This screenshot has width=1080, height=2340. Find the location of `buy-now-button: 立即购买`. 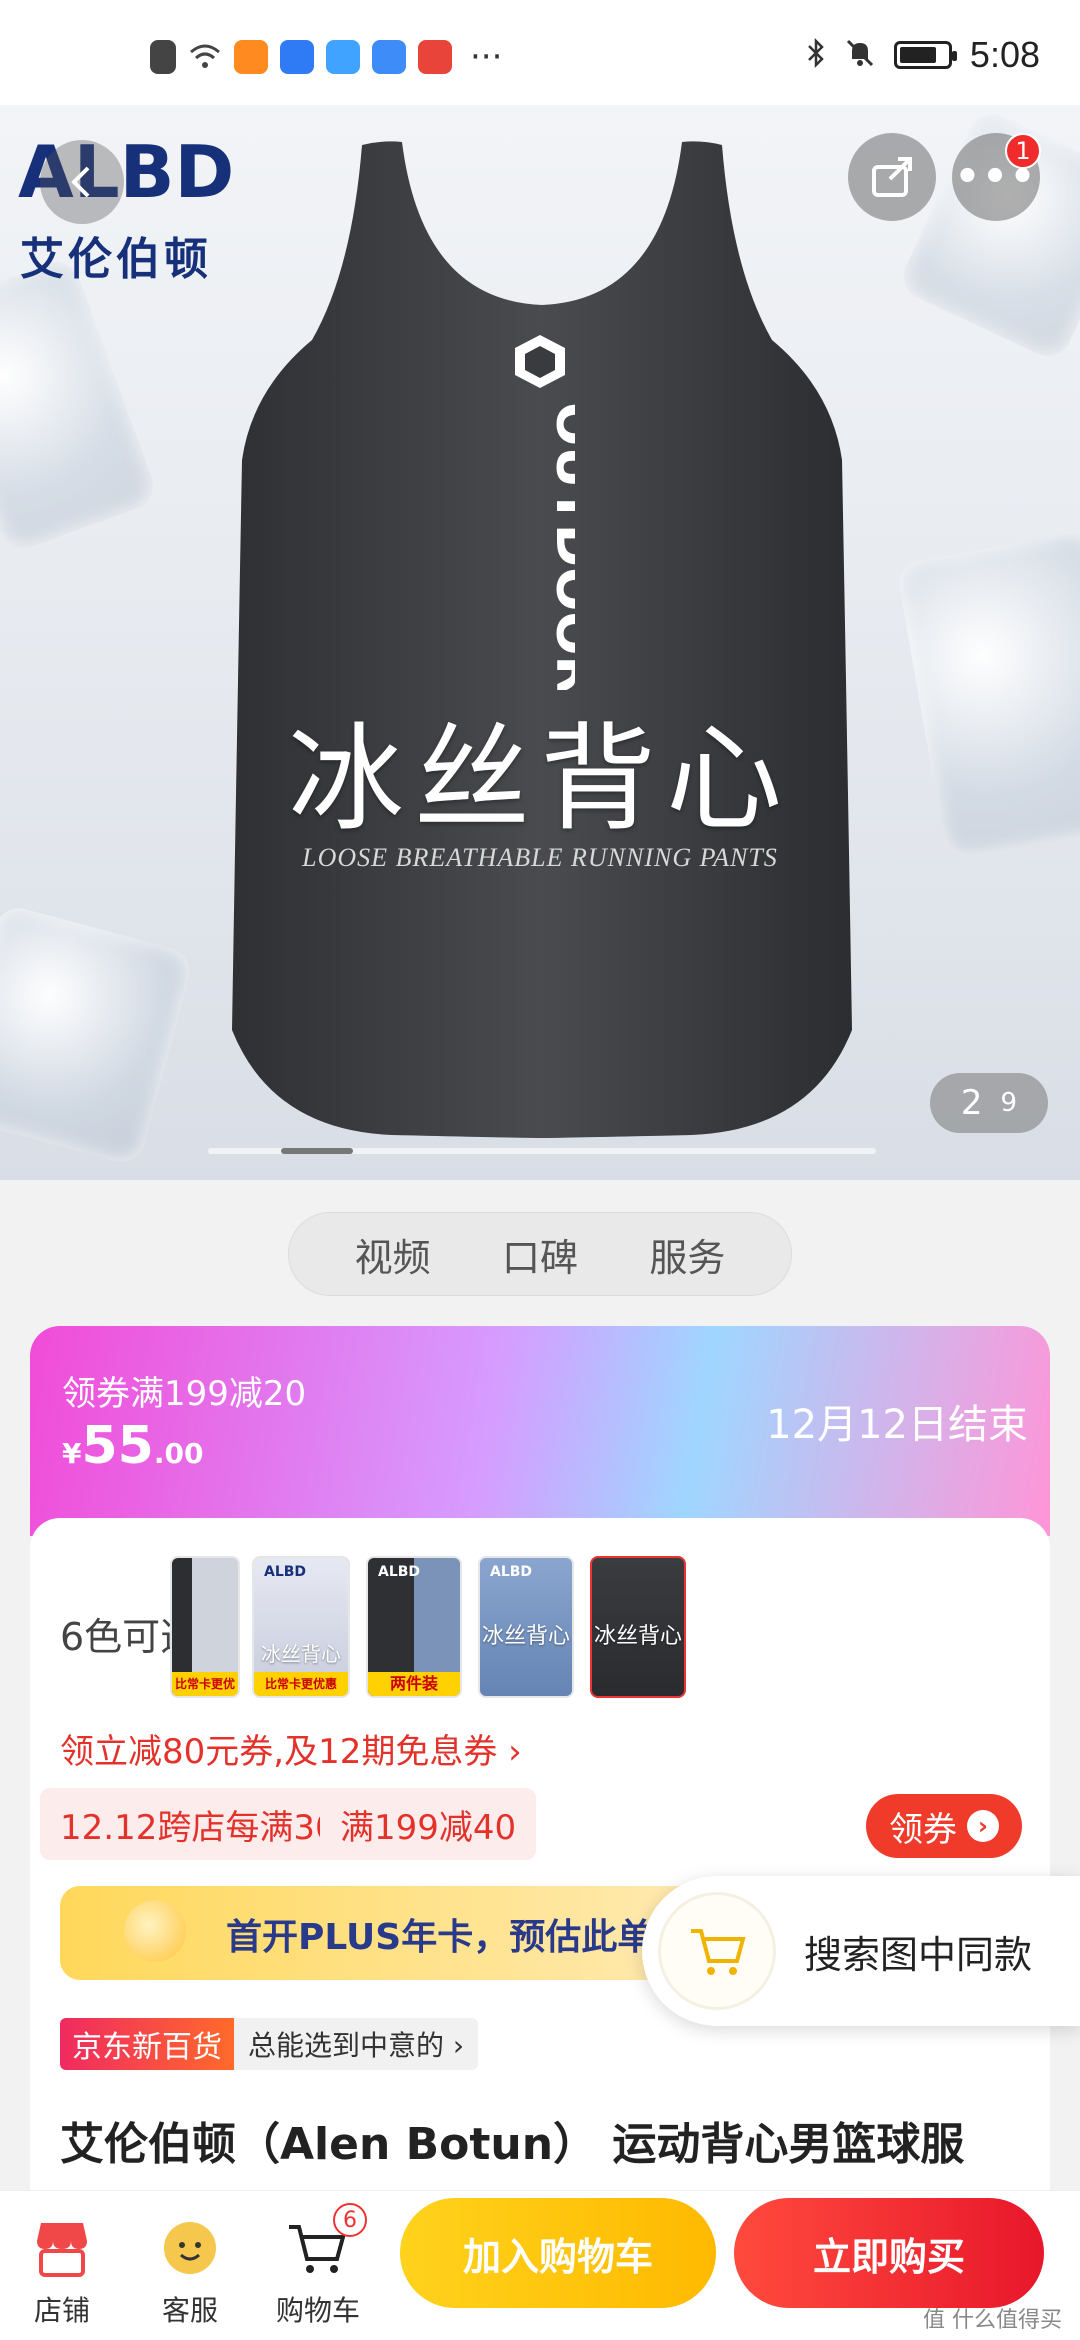

buy-now-button: 立即购买 is located at coordinates (889, 2253).